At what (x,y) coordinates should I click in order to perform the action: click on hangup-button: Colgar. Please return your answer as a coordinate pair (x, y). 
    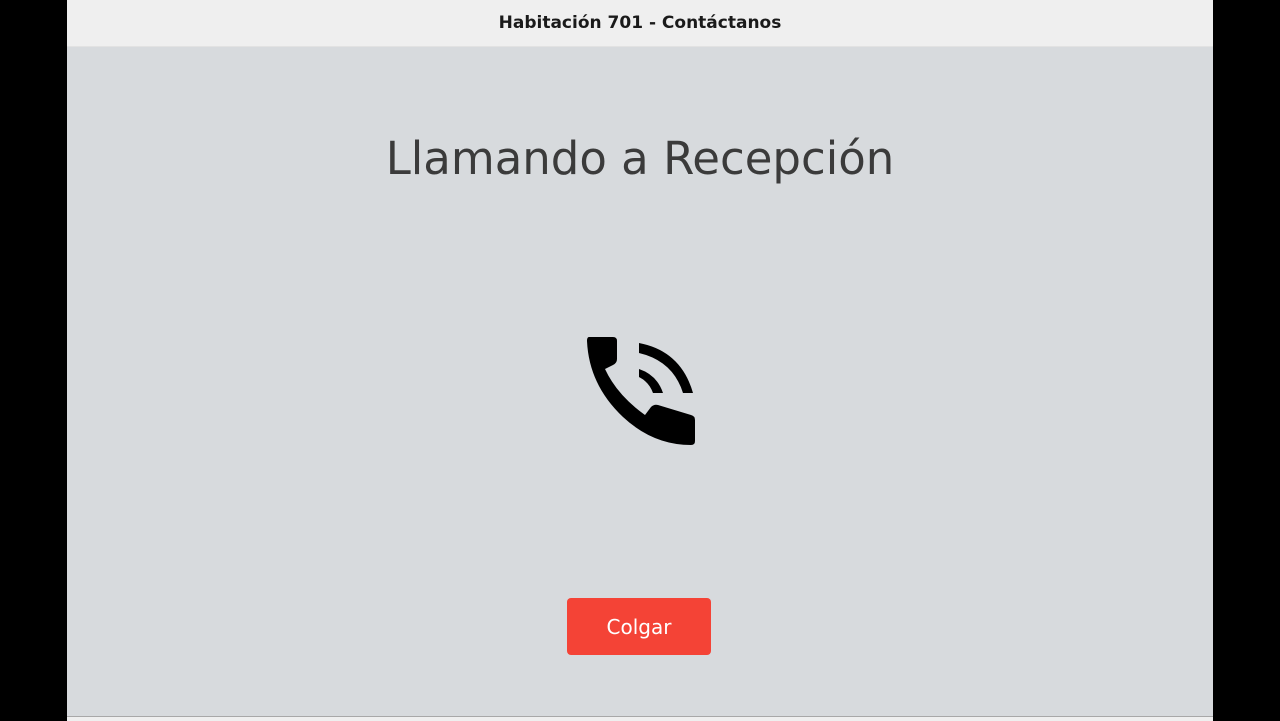
    Looking at the image, I should click on (639, 626).